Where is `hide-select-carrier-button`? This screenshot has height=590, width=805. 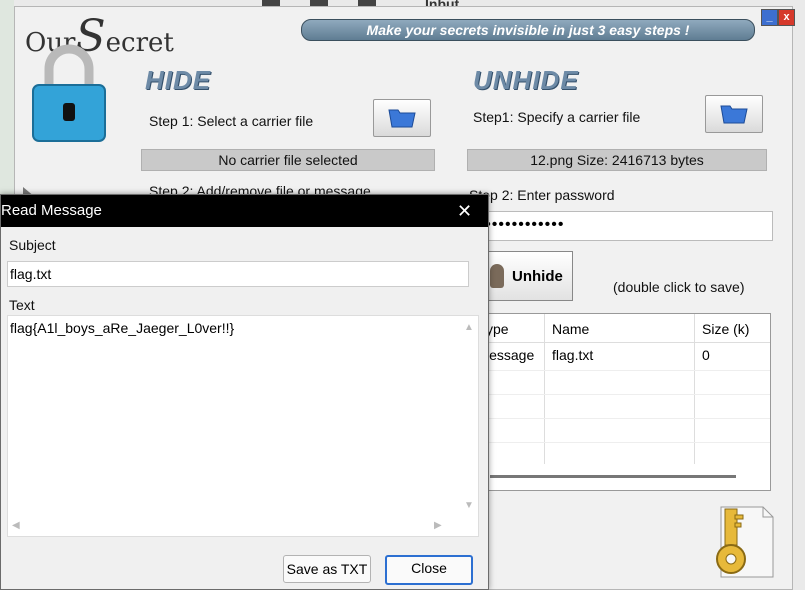
hide-select-carrier-button is located at coordinates (402, 118).